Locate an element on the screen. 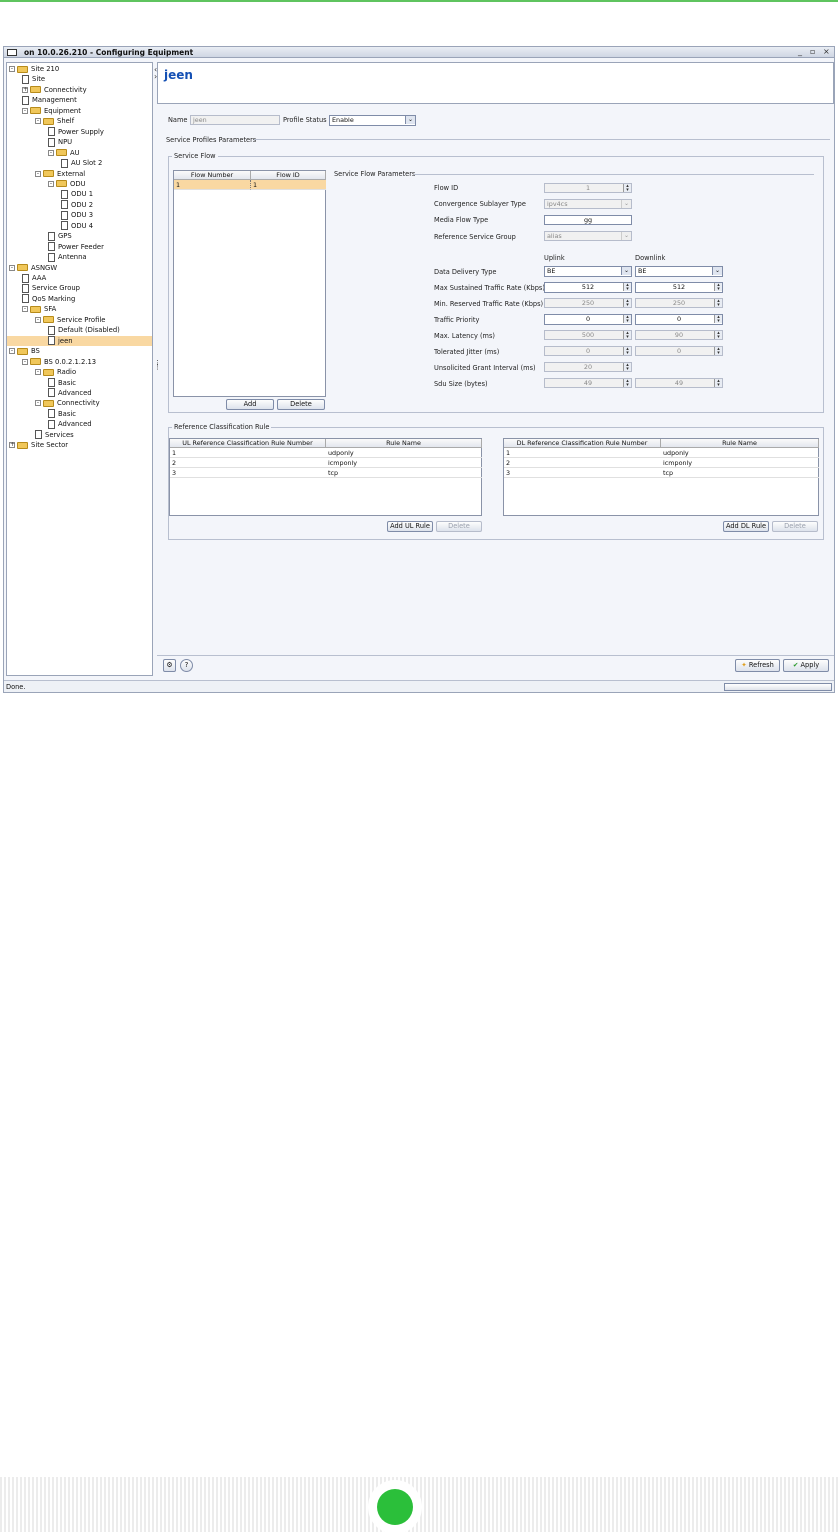 The height and width of the screenshot is (1532, 838). latency-downlink-input: 90 ▴ ▾ is located at coordinates (679, 335).